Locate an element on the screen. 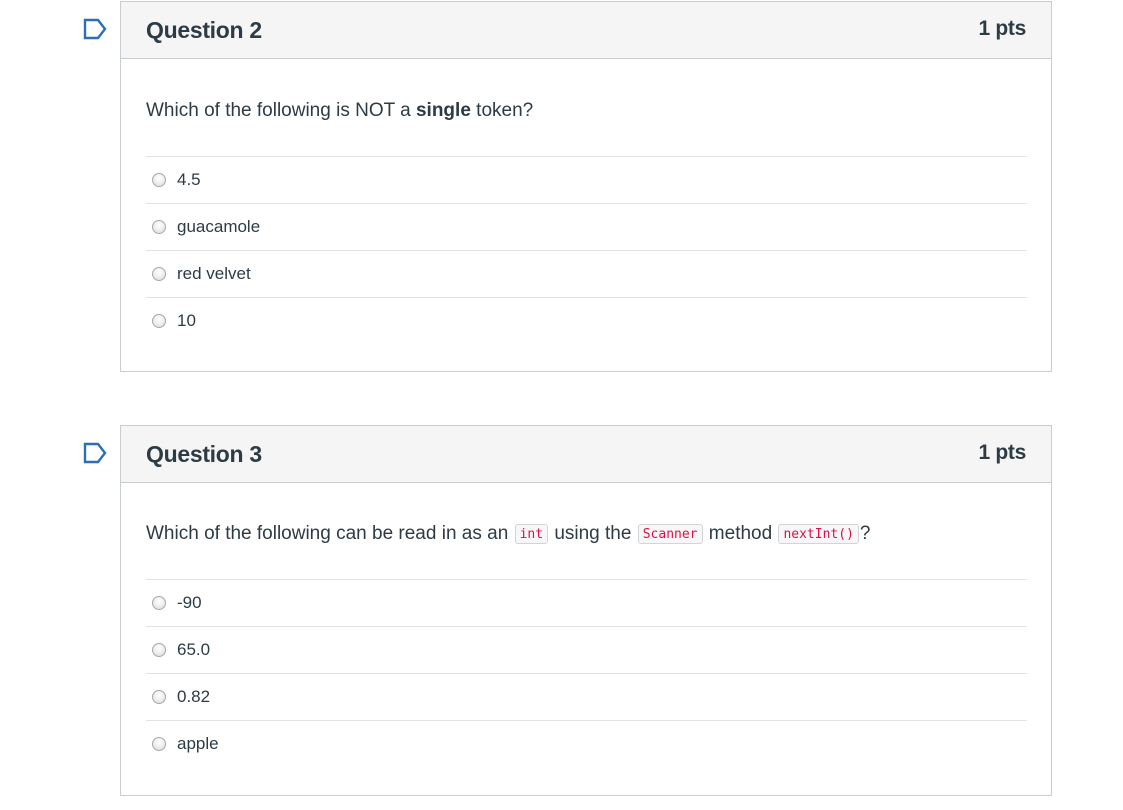  question-text-bold: single is located at coordinates (443, 110).